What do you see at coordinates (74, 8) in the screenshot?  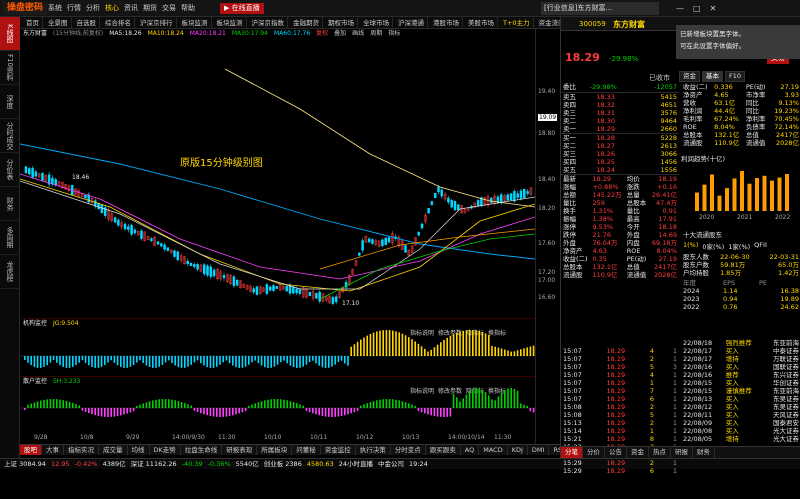 I see `menu-item: 行情` at bounding box center [74, 8].